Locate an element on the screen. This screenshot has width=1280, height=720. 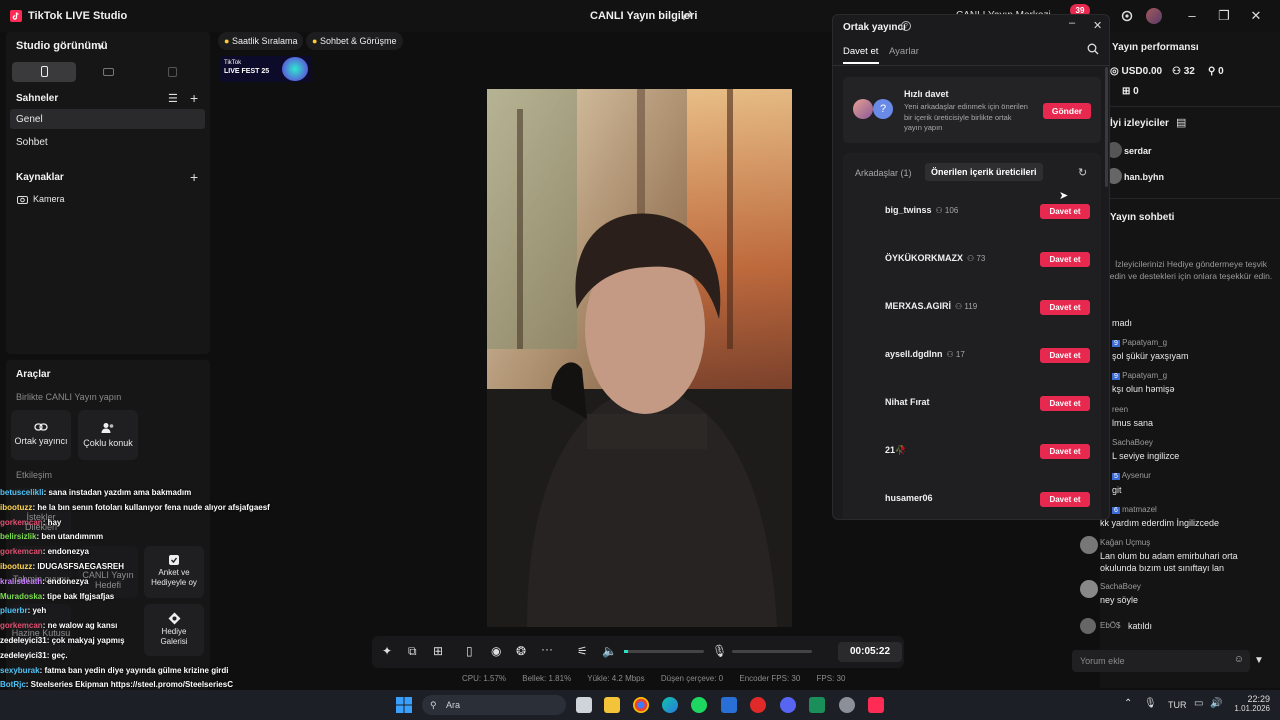
studio-view-label: Studio görünümü is located at coordinates (62, 46).